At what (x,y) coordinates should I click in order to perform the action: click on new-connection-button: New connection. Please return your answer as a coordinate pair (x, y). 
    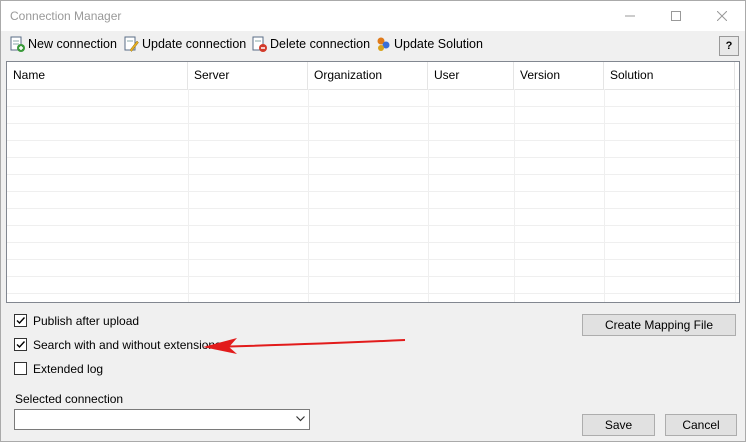
    Looking at the image, I should click on (63, 44).